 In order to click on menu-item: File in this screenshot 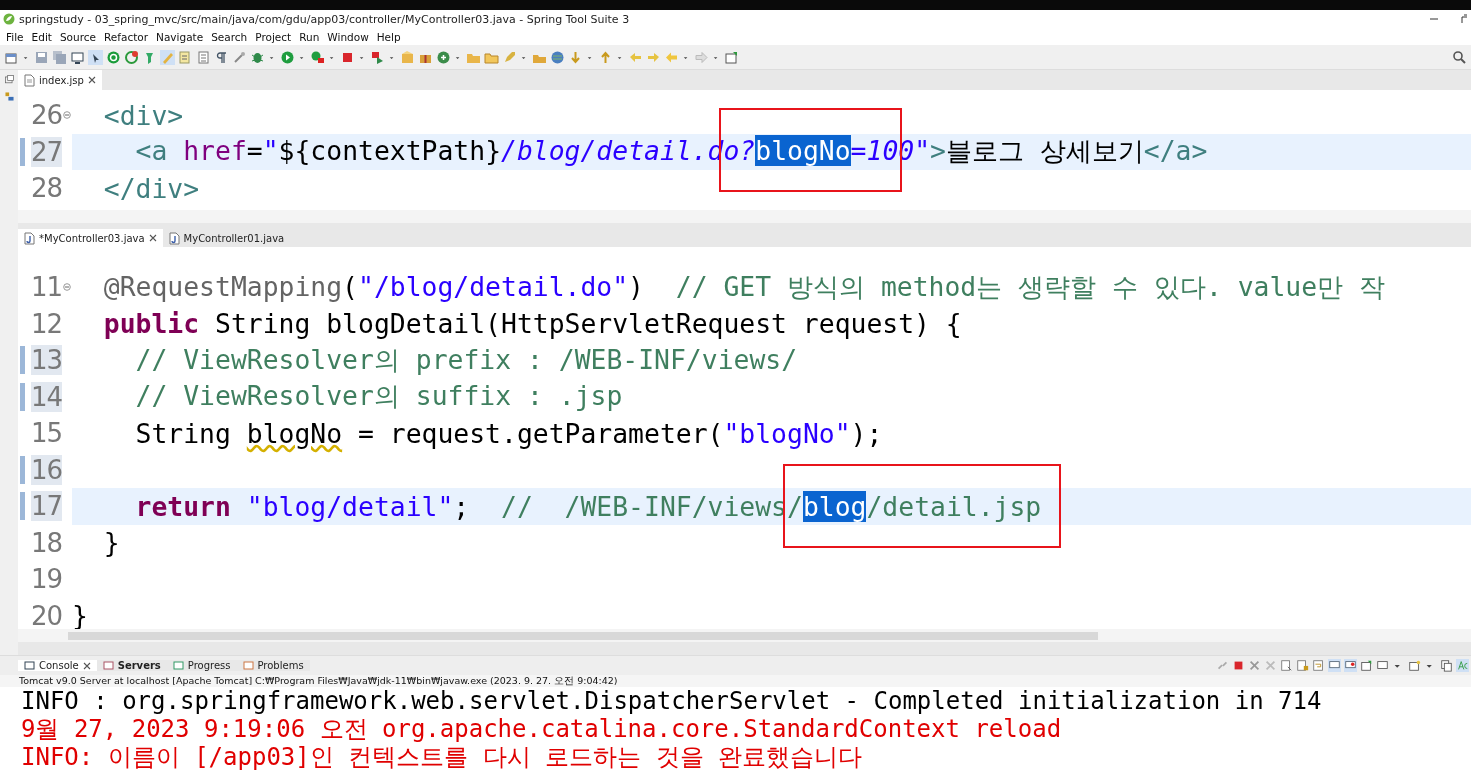, I will do `click(15, 36)`.